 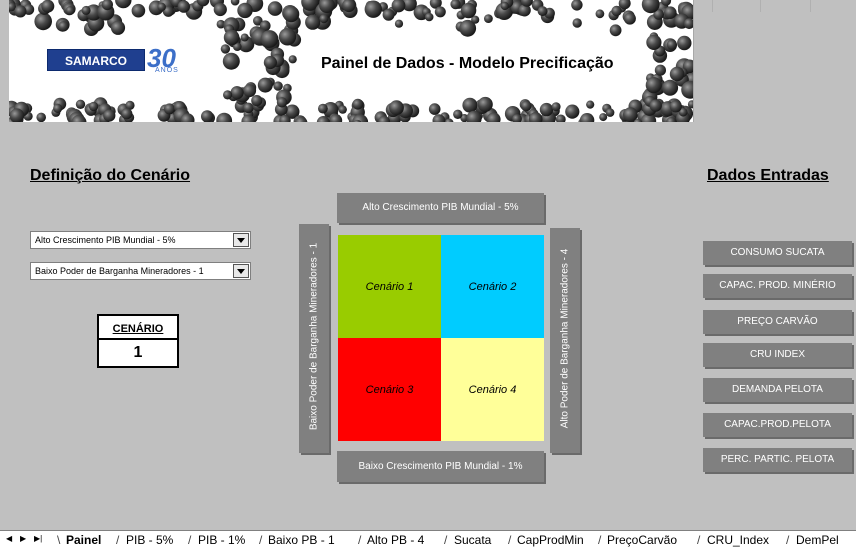 I want to click on preco-carvao-button: PREÇO CARVÃO, so click(x=777, y=322).